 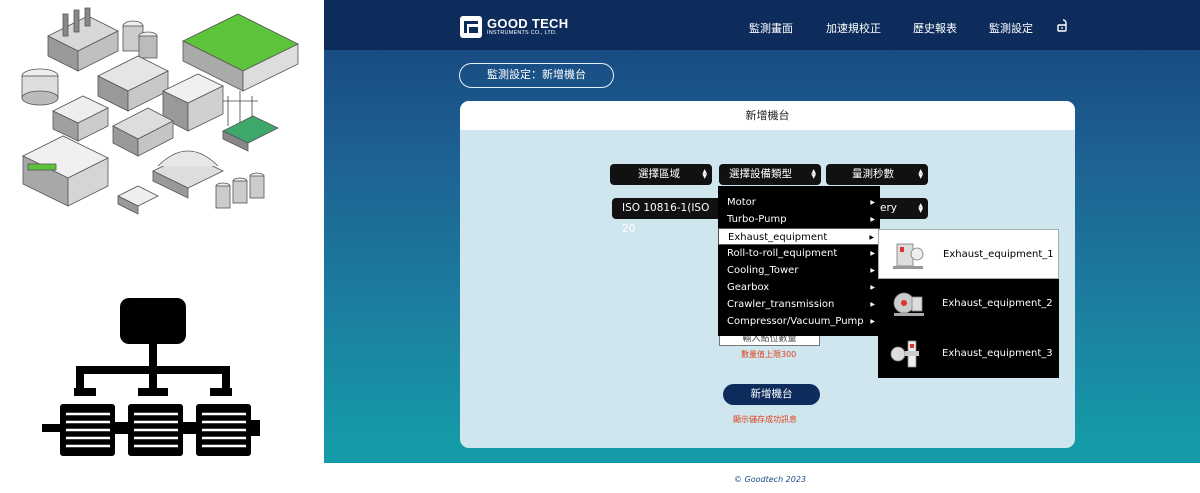 I want to click on brand-text: GOOD TECH INSTRUMENTS CO., LTD., so click(x=527, y=27).